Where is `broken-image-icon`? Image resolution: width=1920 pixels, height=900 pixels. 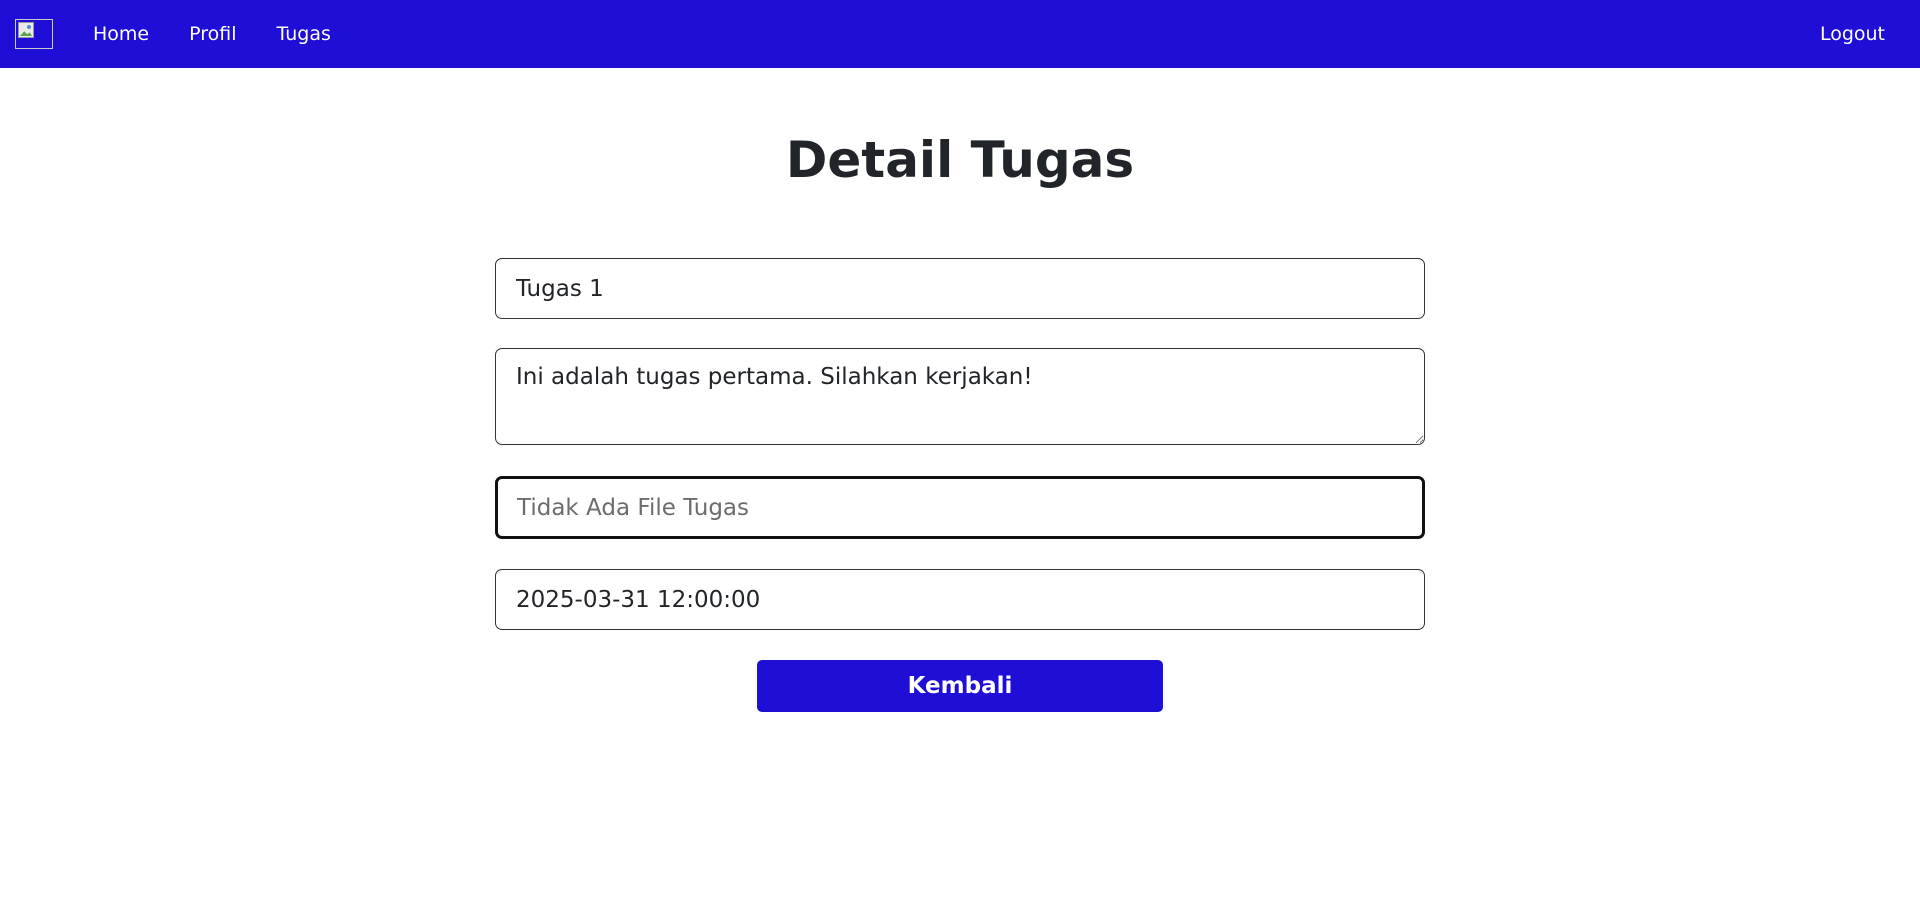 broken-image-icon is located at coordinates (34, 34).